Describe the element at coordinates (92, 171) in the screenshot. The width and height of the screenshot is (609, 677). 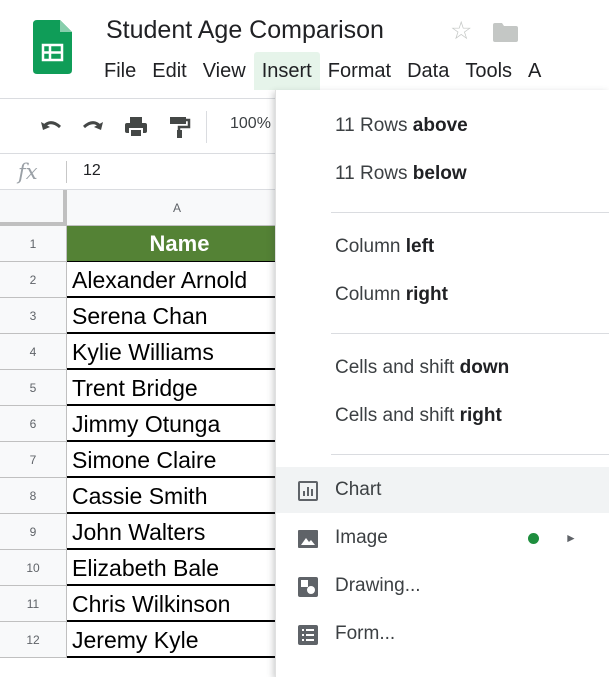
I see `formula-input: 12` at that location.